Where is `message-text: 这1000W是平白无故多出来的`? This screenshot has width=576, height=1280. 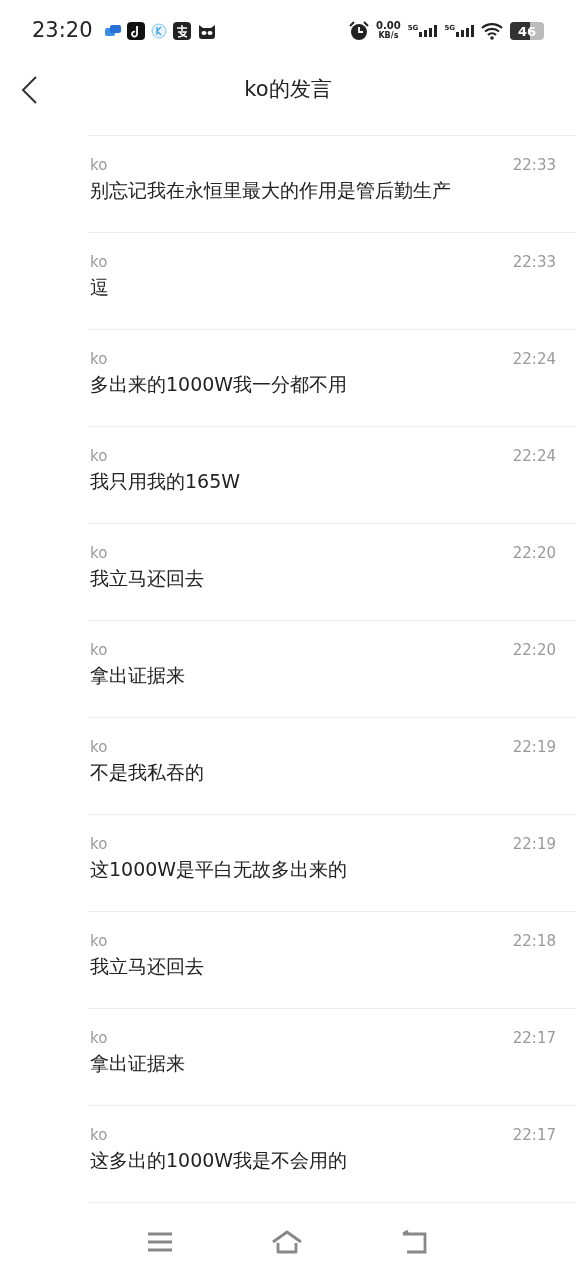
message-text: 这1000W是平白无故多出来的 is located at coordinates (219, 869).